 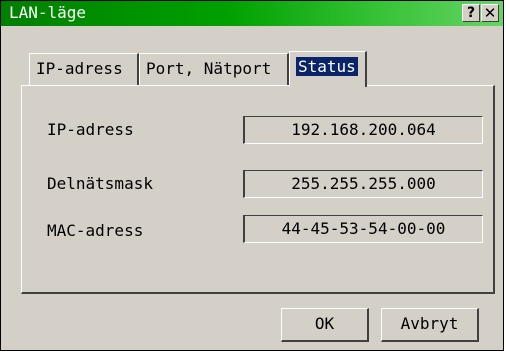 I want to click on window-title: LAN-läge, so click(x=48, y=12).